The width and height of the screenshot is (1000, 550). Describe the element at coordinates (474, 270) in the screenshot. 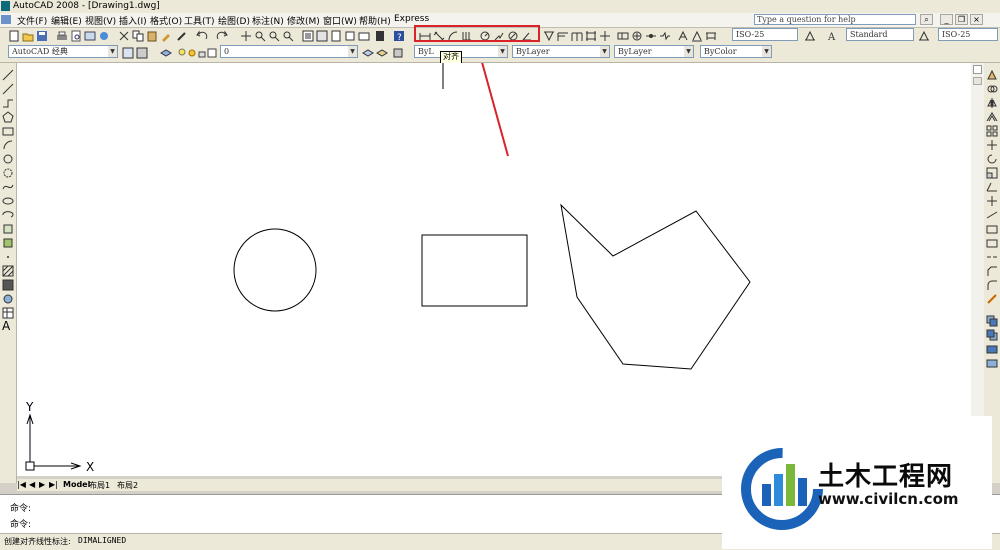

I see `drawn-rectangle` at that location.